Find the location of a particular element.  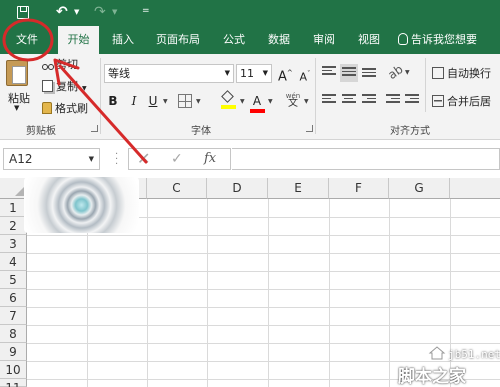

tab-view: 视图 is located at coordinates (369, 40).